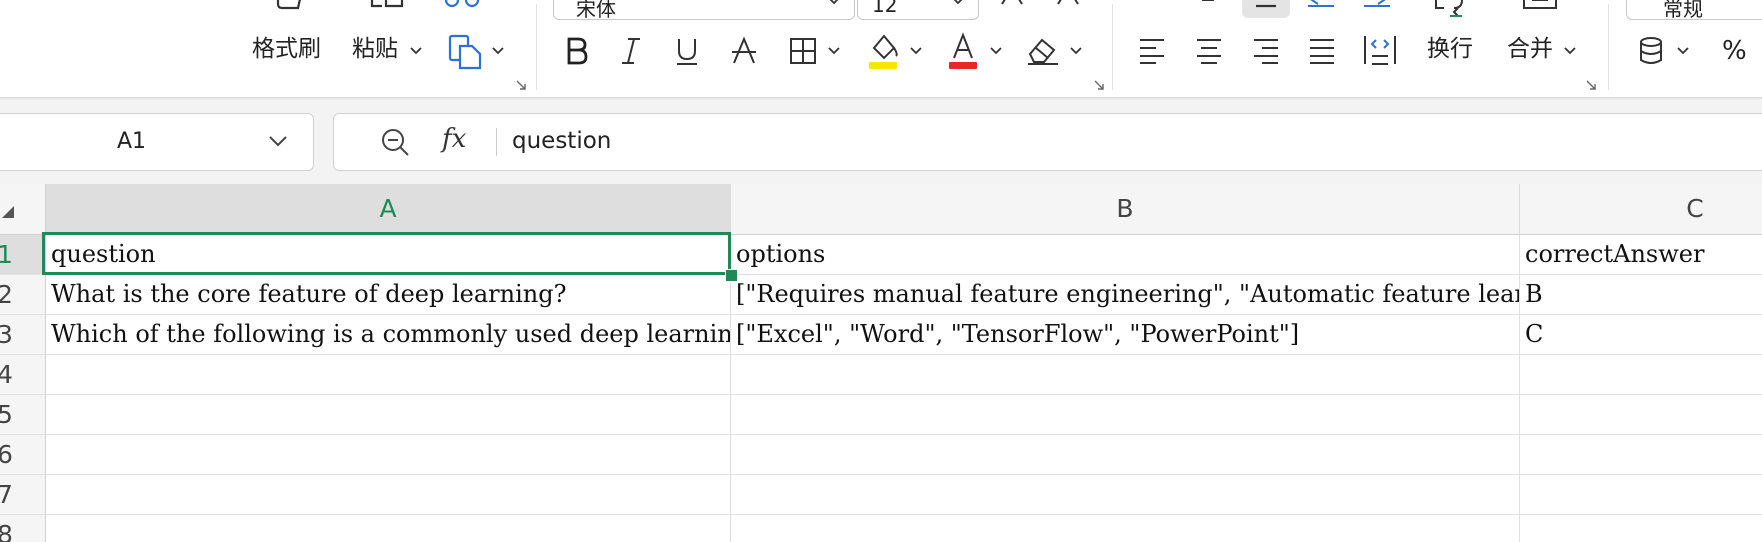 The width and height of the screenshot is (1762, 542). I want to click on font-name-combobox: 宋体, so click(704, 10).